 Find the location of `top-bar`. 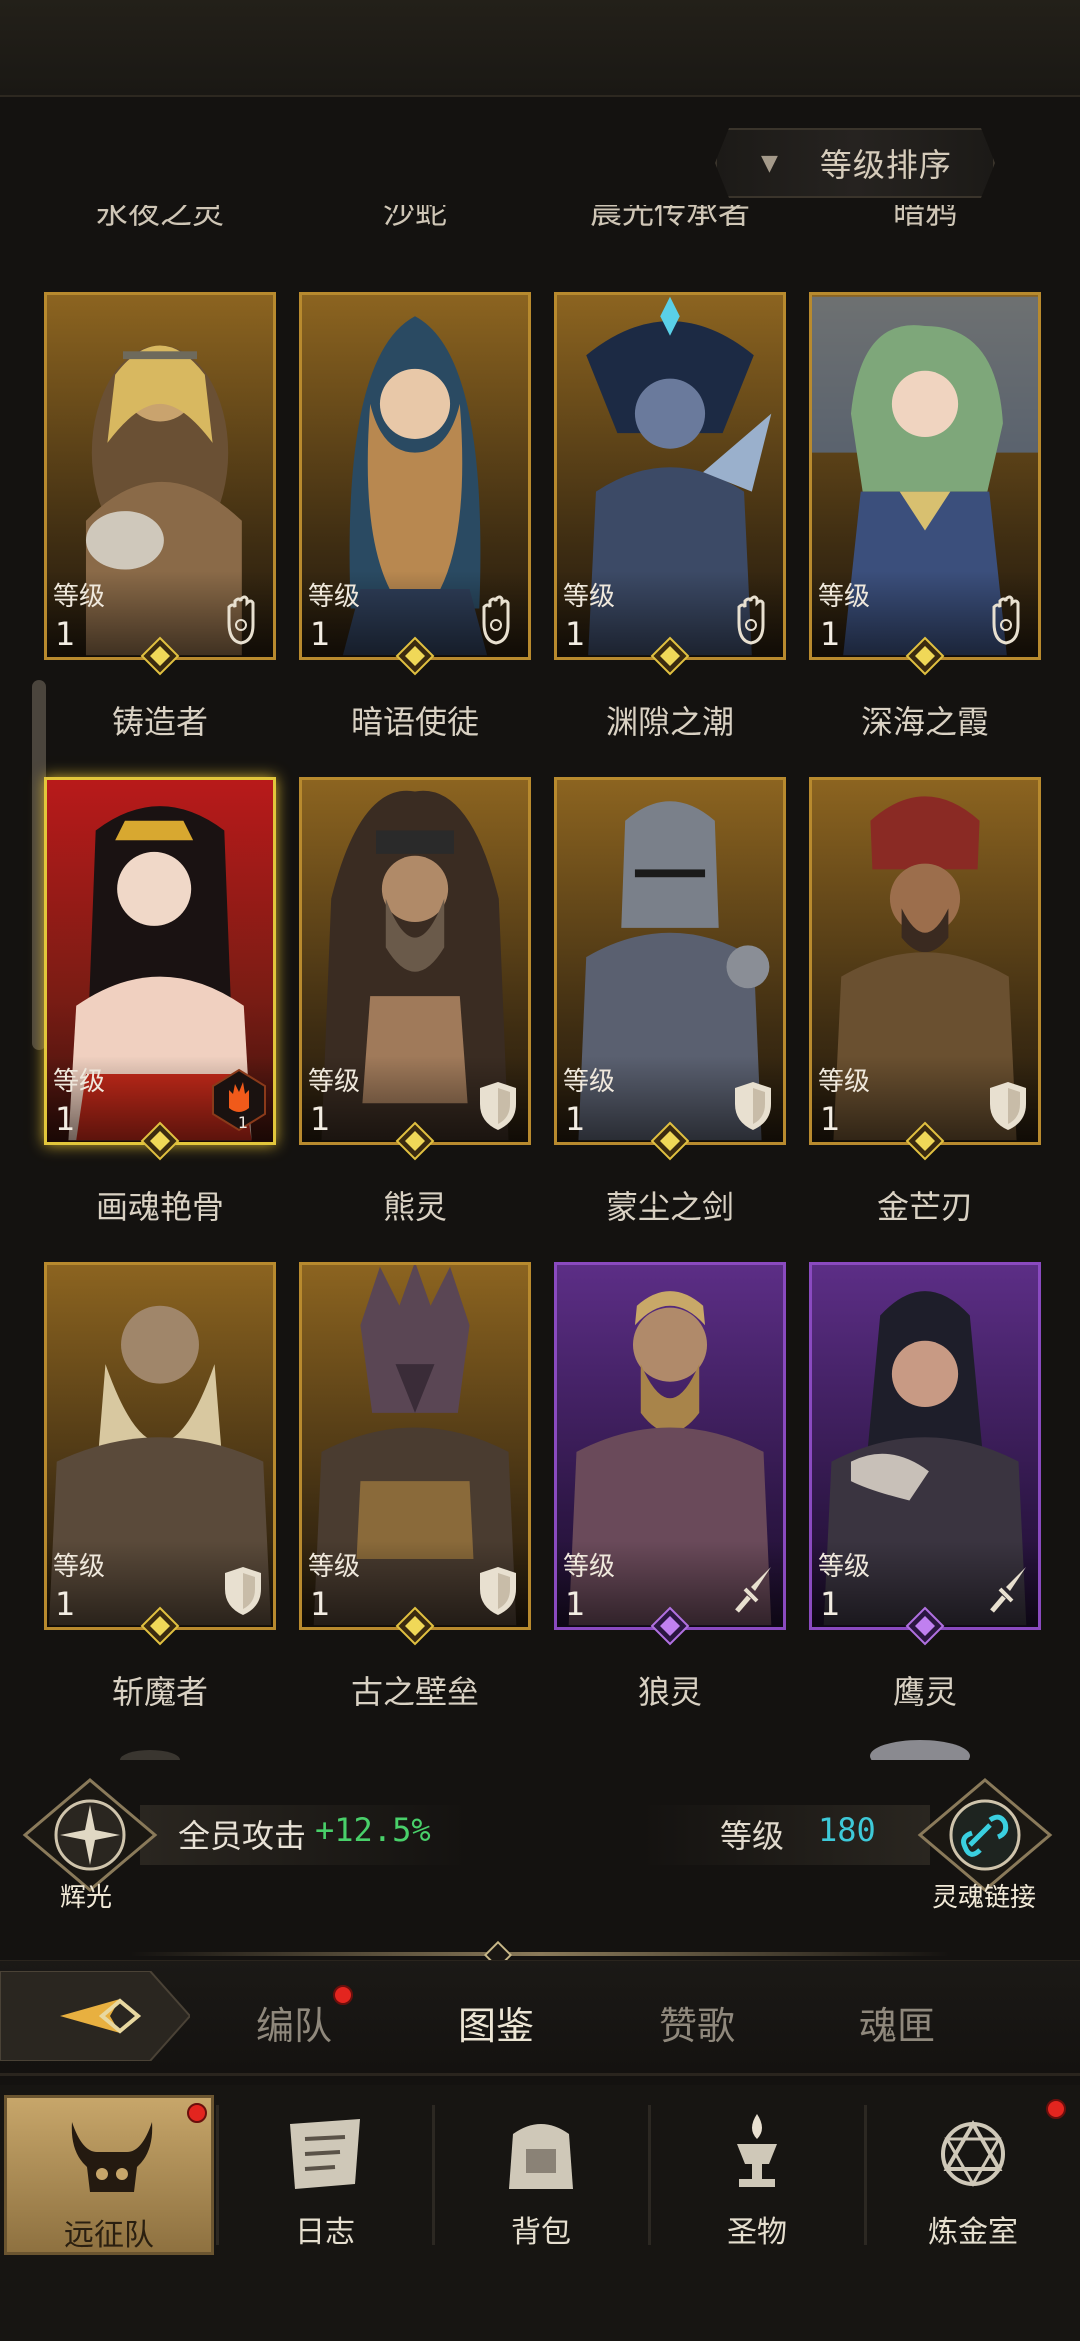

top-bar is located at coordinates (540, 48).